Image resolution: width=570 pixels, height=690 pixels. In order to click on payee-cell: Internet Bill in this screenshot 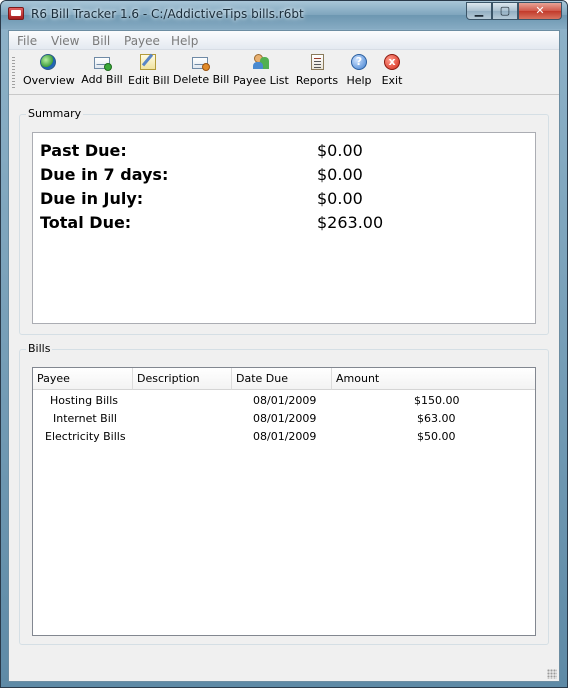, I will do `click(85, 418)`.